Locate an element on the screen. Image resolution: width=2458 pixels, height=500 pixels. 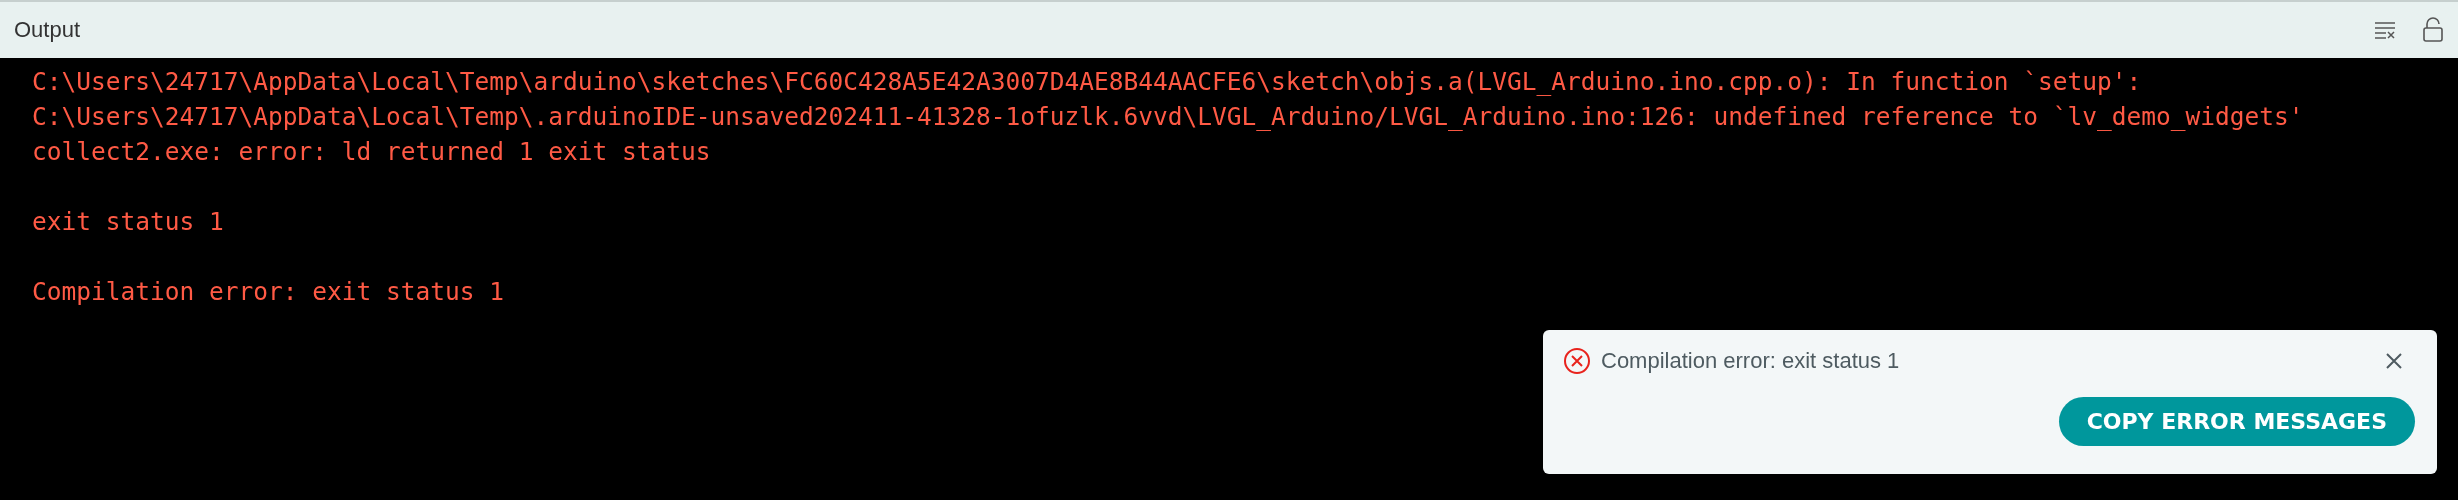
output-line: collect2.exe: error: ld returned 1 exit status is located at coordinates (372, 152).